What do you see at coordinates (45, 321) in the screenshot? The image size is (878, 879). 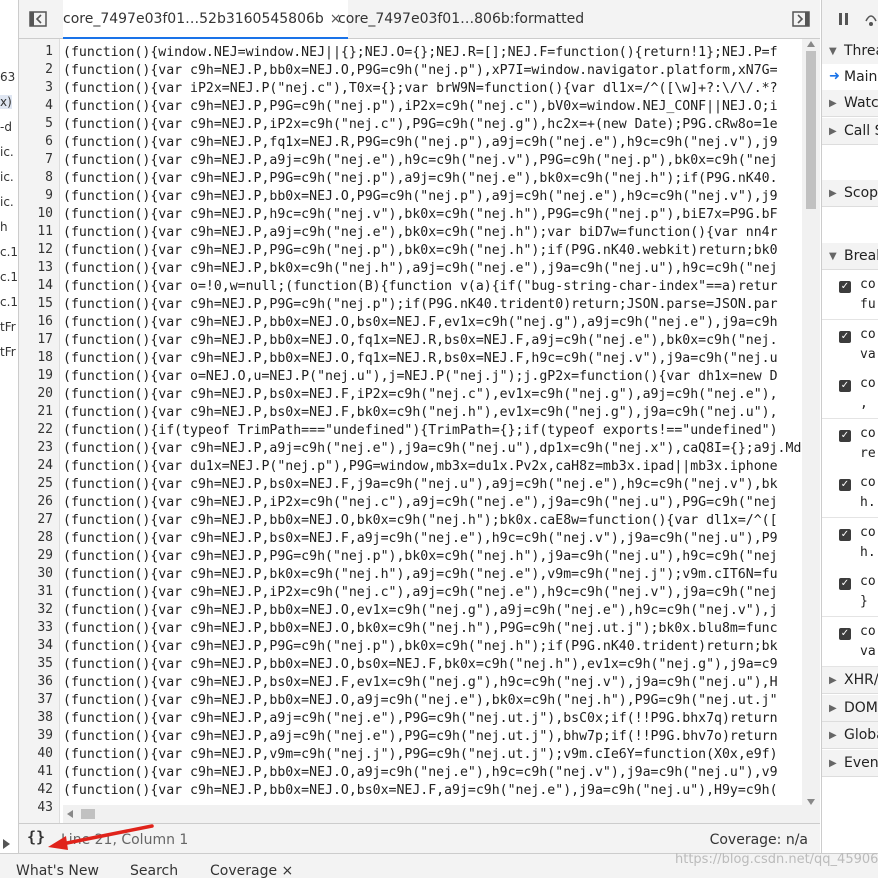 I see `line-number: 16` at bounding box center [45, 321].